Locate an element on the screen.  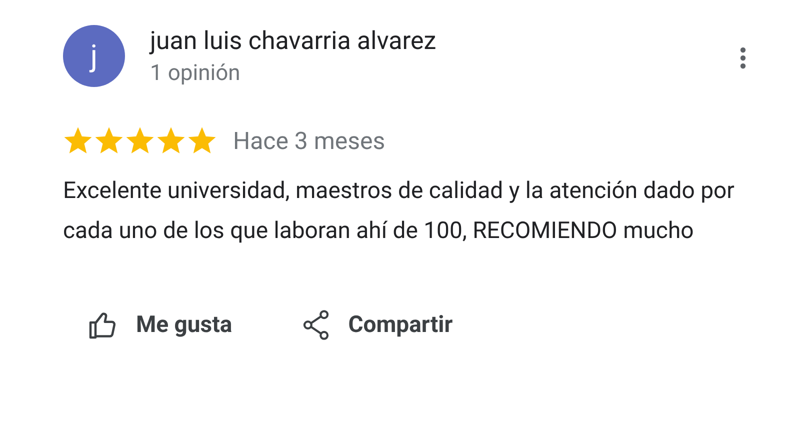
avatar: j is located at coordinates (94, 56).